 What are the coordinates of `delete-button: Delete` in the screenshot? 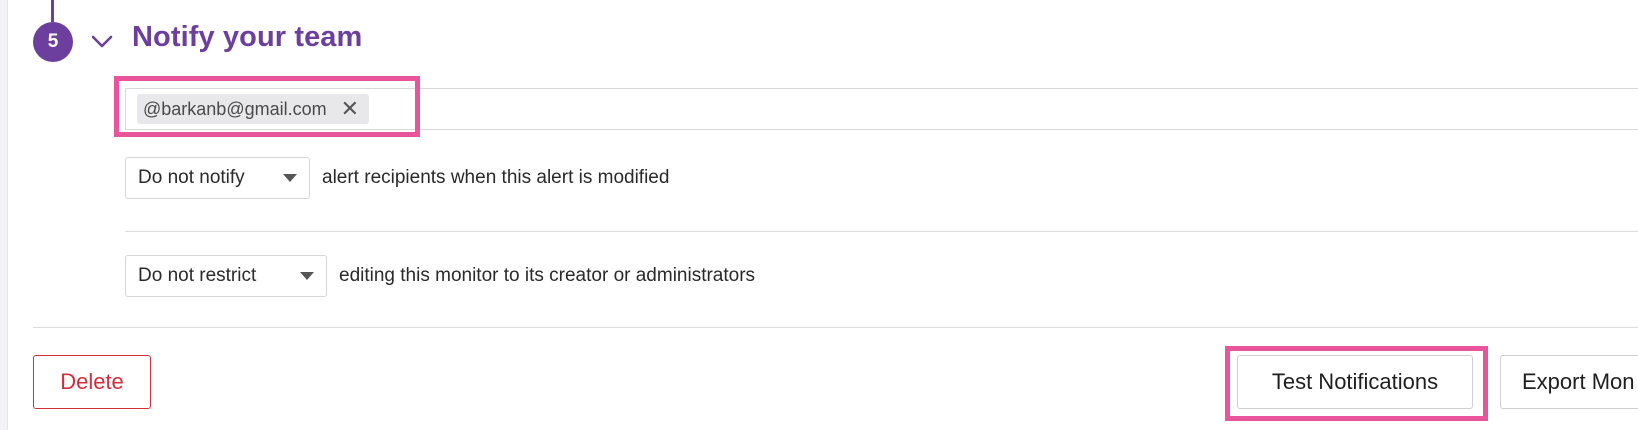 It's located at (92, 382).